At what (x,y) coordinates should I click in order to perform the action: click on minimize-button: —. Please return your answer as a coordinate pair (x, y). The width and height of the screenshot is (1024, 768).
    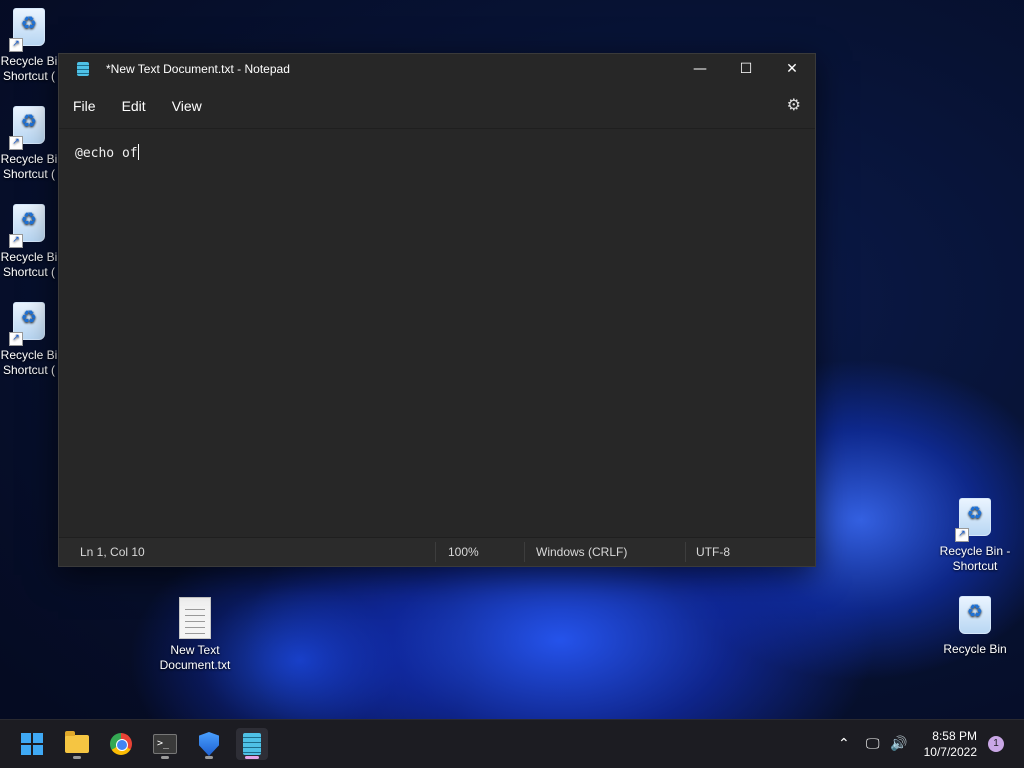
    Looking at the image, I should click on (700, 69).